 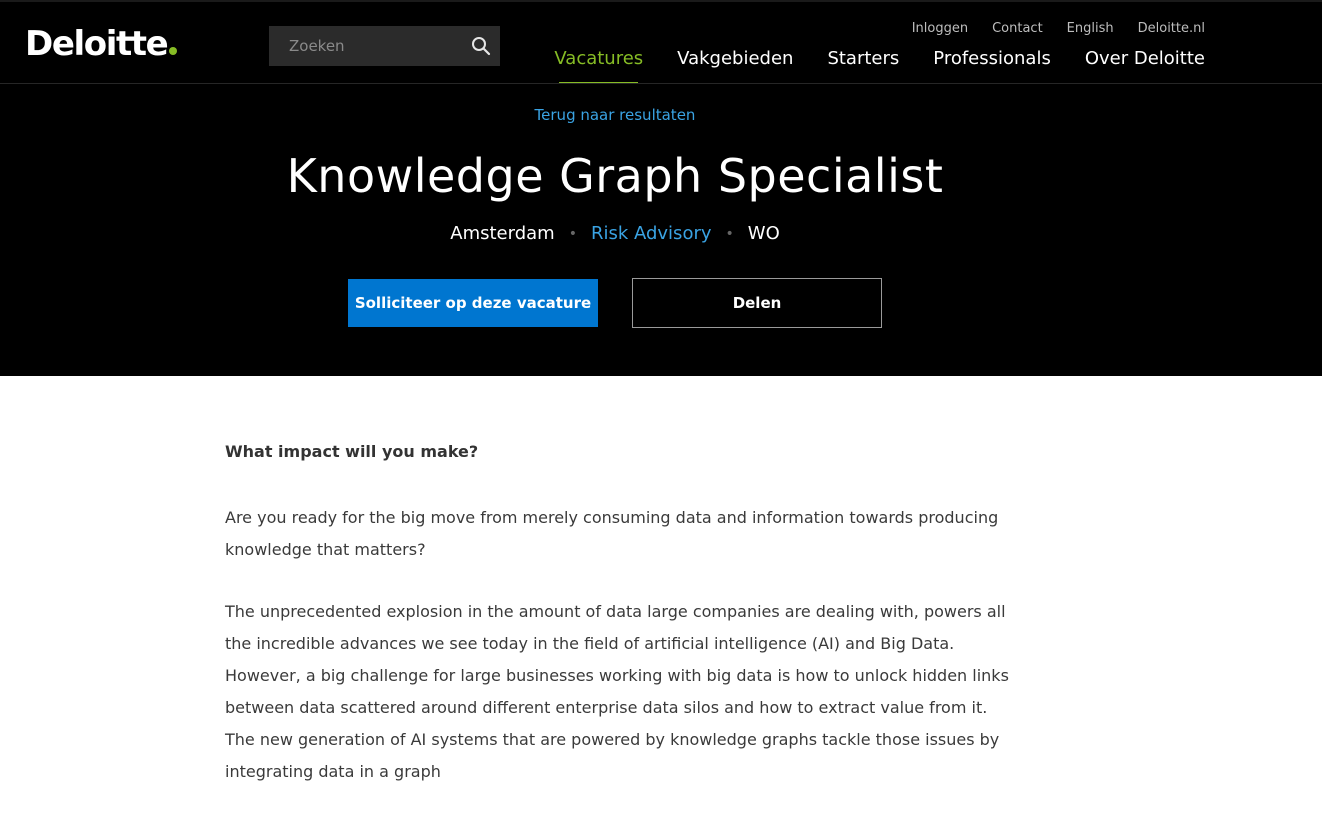 I want to click on job-location: Amsterdam, so click(x=502, y=233).